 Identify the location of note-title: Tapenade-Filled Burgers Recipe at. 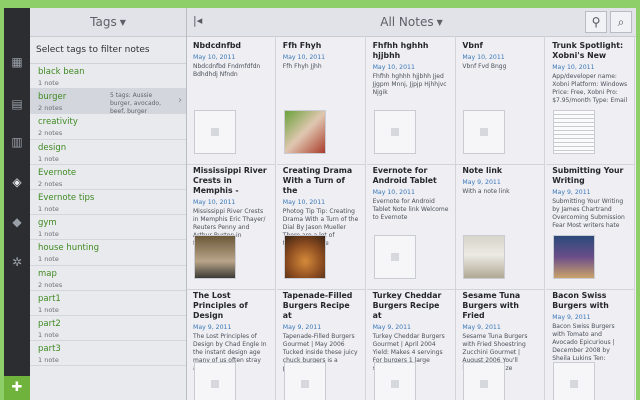
(317, 305).